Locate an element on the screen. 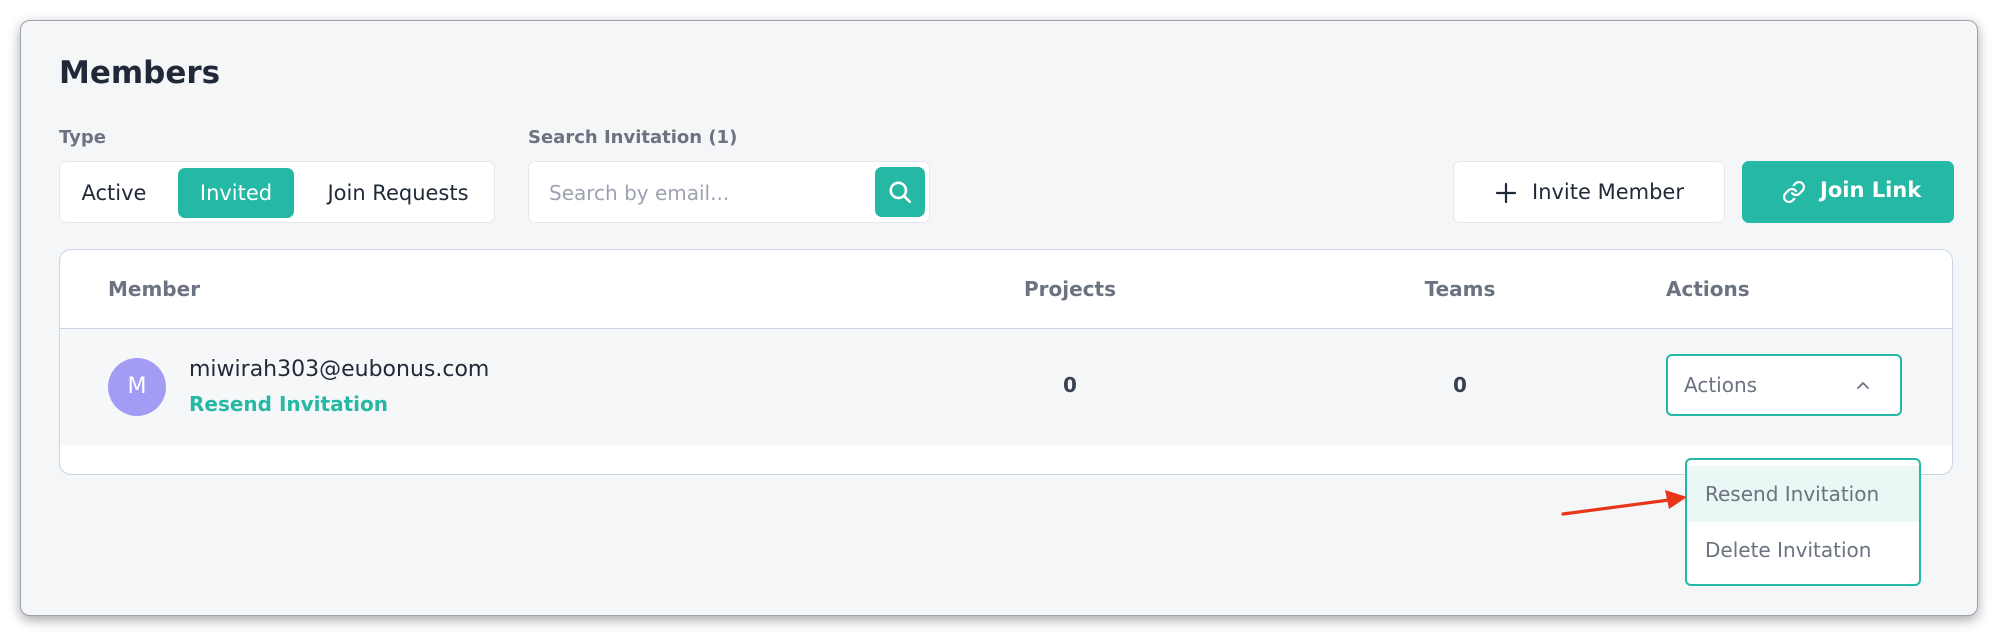  link-icon is located at coordinates (1794, 192).